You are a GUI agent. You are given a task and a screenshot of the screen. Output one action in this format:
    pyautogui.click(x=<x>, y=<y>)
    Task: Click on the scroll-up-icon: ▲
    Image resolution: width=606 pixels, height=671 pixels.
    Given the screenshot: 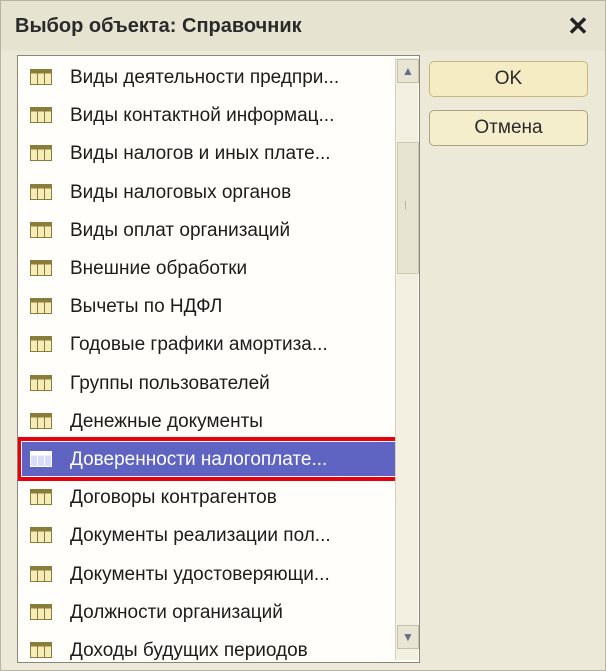 What is the action you would take?
    pyautogui.click(x=408, y=71)
    